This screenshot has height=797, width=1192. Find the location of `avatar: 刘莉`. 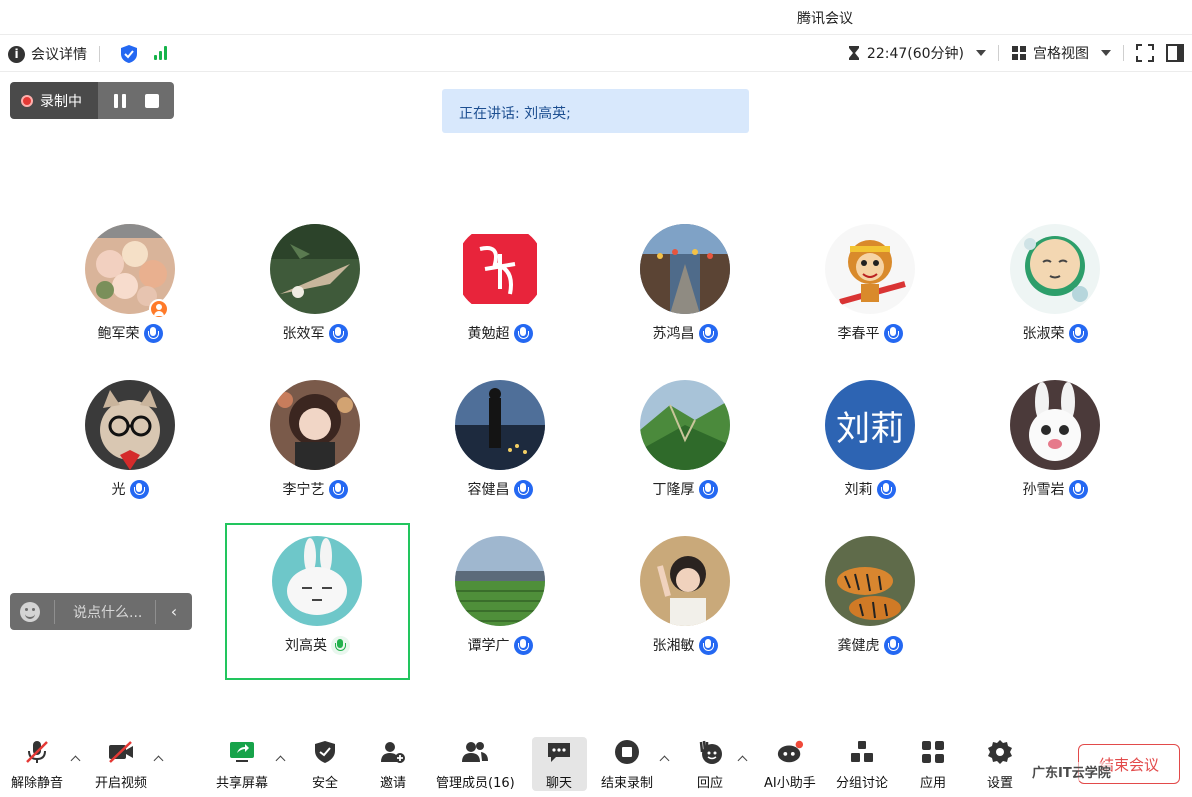

avatar: 刘莉 is located at coordinates (870, 425).